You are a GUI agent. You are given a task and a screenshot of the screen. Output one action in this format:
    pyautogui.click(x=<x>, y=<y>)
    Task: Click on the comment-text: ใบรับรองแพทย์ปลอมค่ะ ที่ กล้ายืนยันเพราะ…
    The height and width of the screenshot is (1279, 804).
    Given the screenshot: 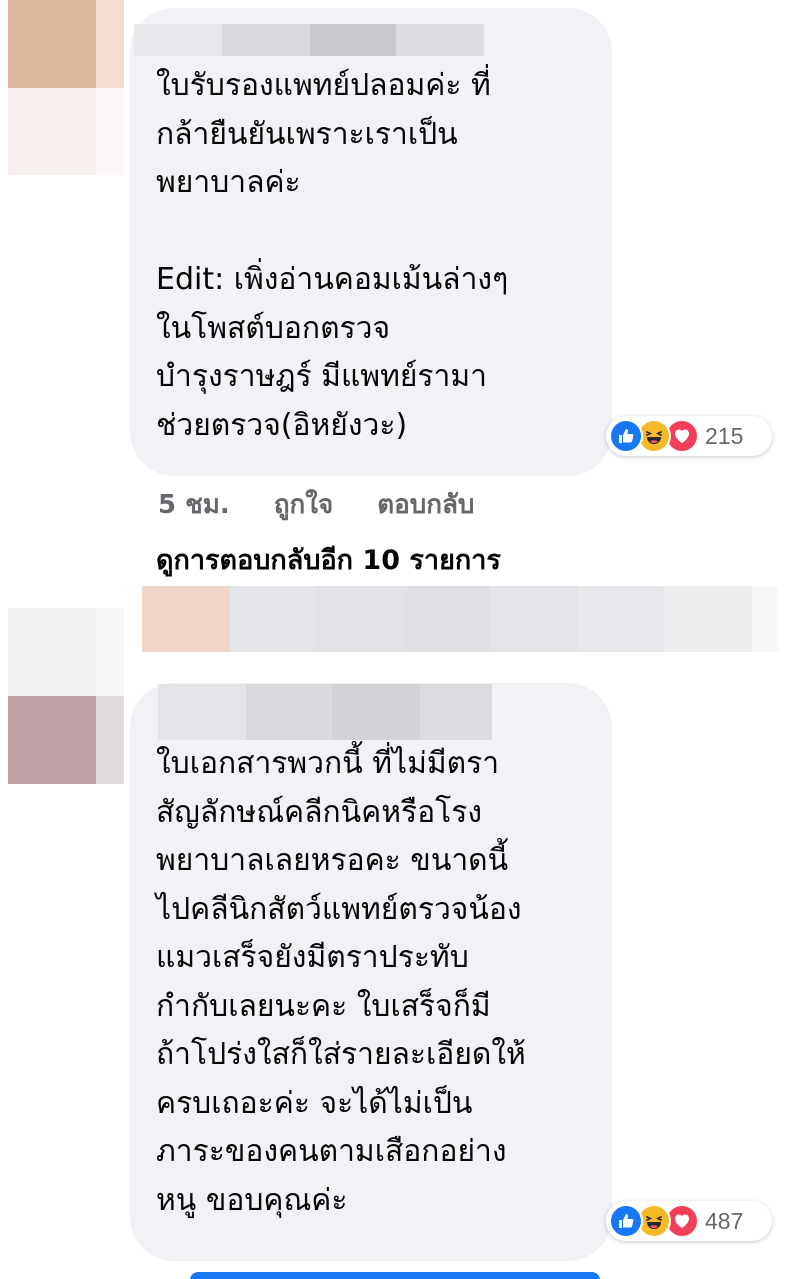 What is the action you would take?
    pyautogui.click(x=332, y=255)
    